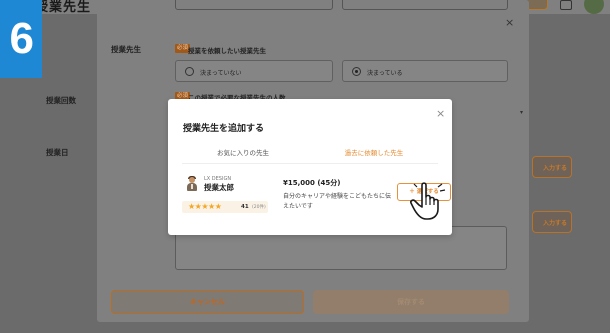 This screenshot has height=333, width=610. Describe the element at coordinates (192, 183) in the screenshot. I see `teacher-avatar-icon` at that location.